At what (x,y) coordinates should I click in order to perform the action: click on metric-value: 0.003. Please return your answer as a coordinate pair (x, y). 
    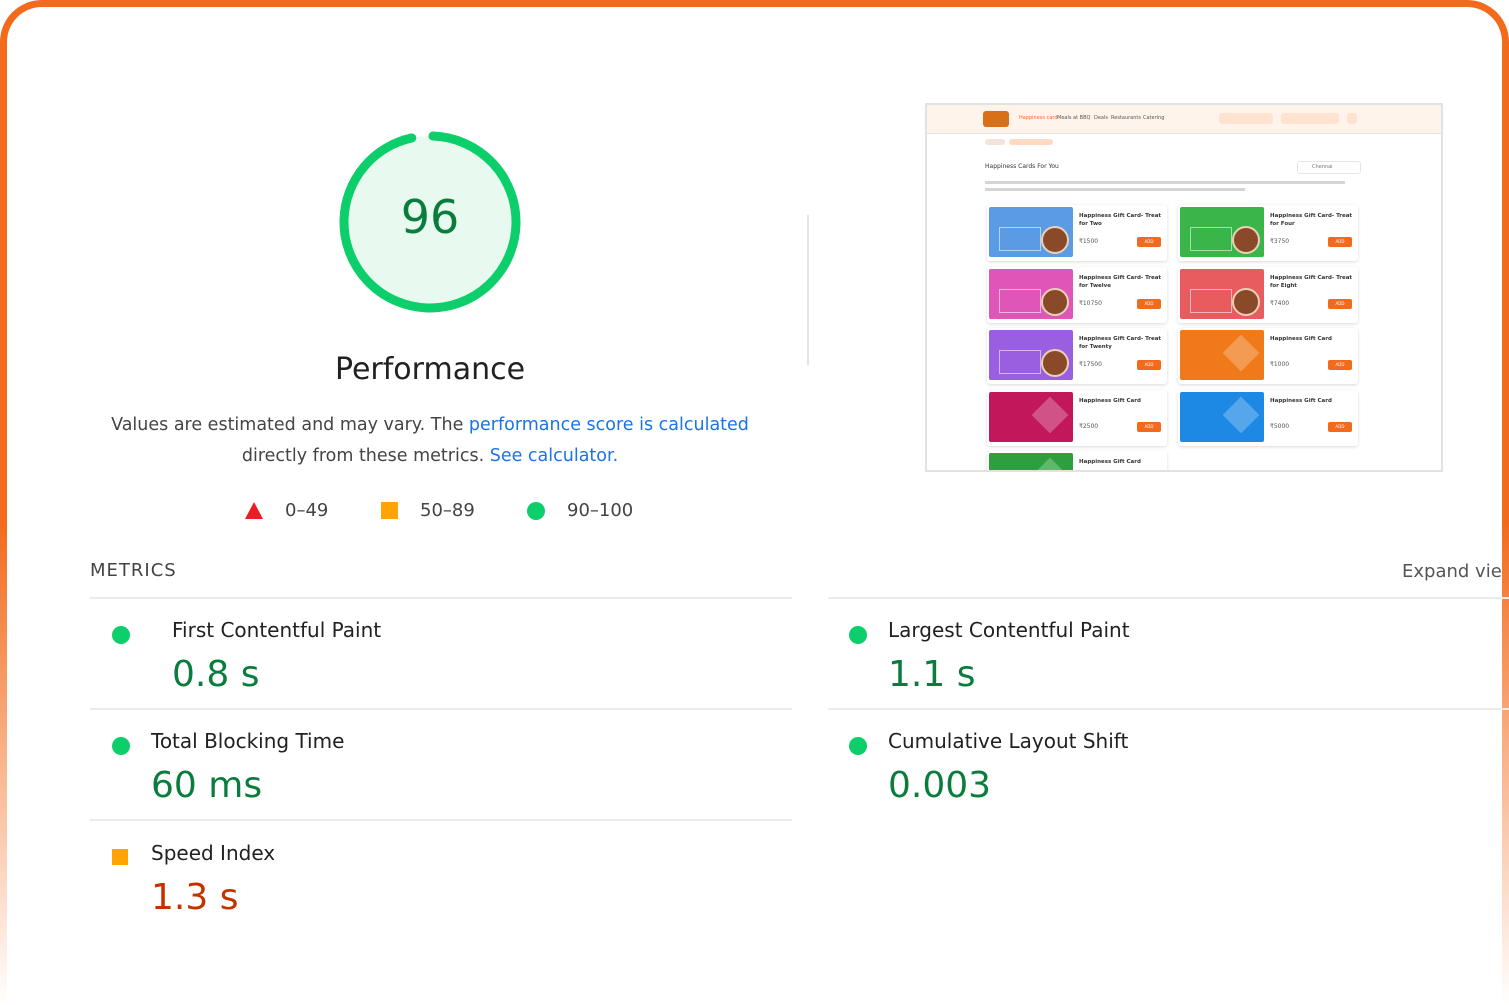
    Looking at the image, I should click on (940, 785).